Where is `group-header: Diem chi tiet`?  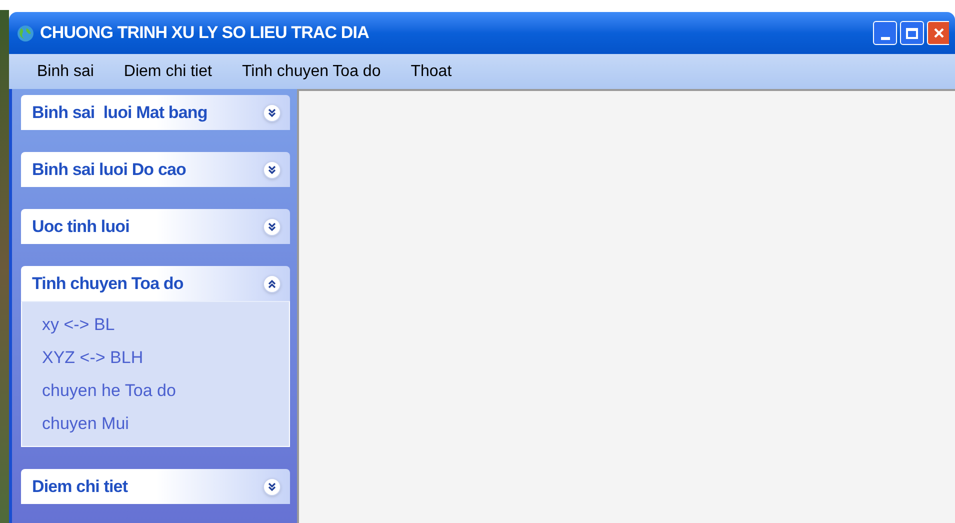
group-header: Diem chi tiet is located at coordinates (155, 486).